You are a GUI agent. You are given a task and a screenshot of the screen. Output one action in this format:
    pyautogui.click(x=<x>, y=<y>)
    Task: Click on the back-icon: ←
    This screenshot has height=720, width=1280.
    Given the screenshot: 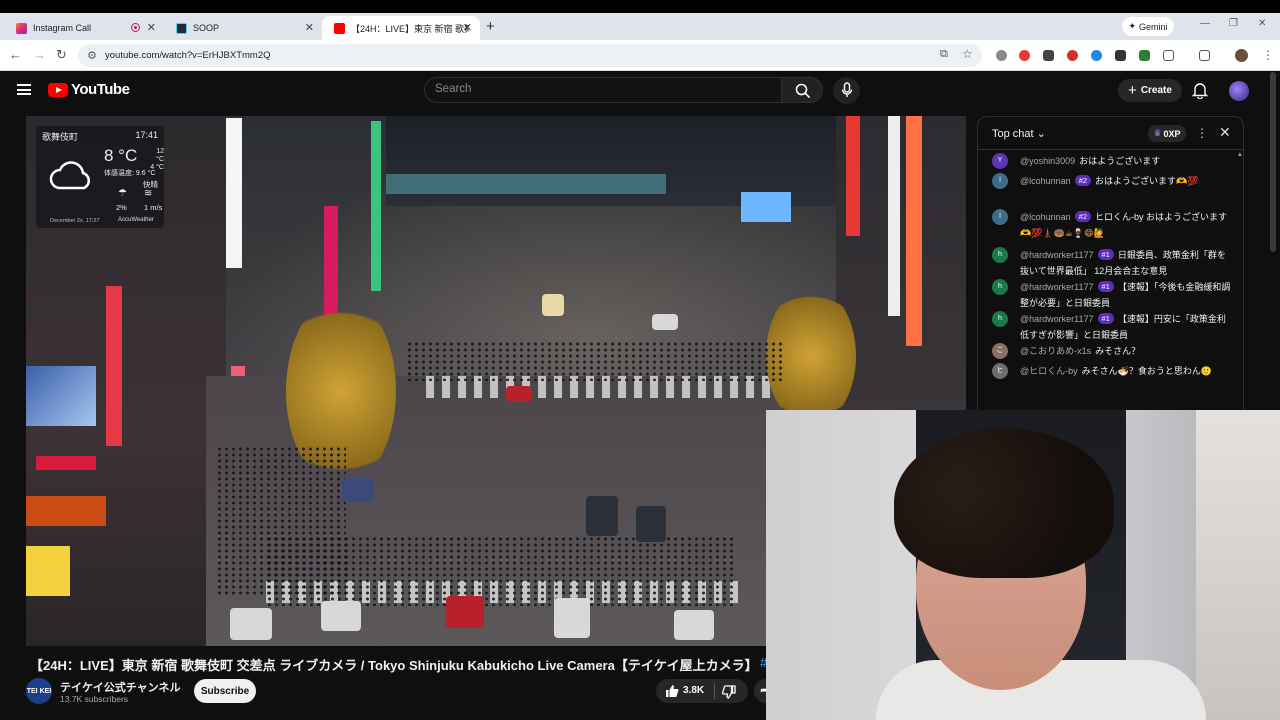 What is the action you would take?
    pyautogui.click(x=15, y=54)
    